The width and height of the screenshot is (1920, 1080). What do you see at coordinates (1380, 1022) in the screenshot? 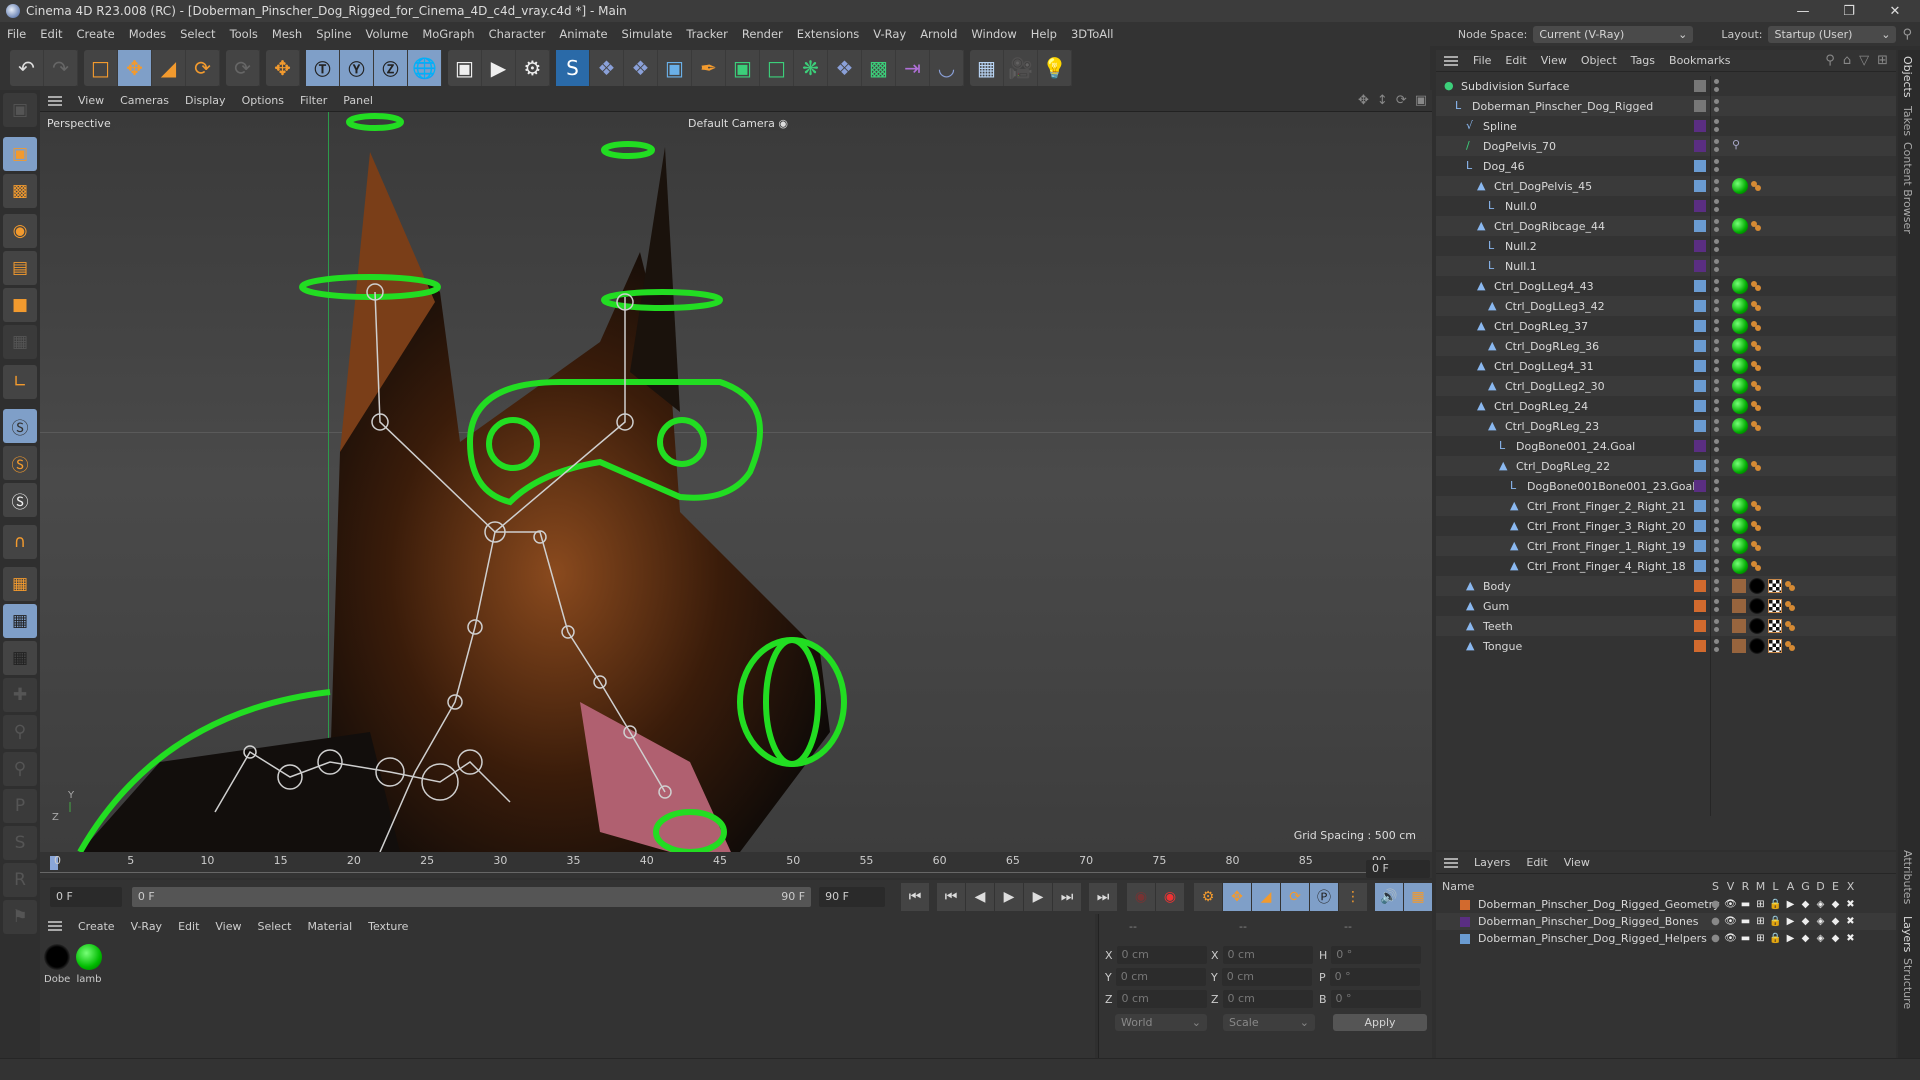
I see `apply-button: Apply` at bounding box center [1380, 1022].